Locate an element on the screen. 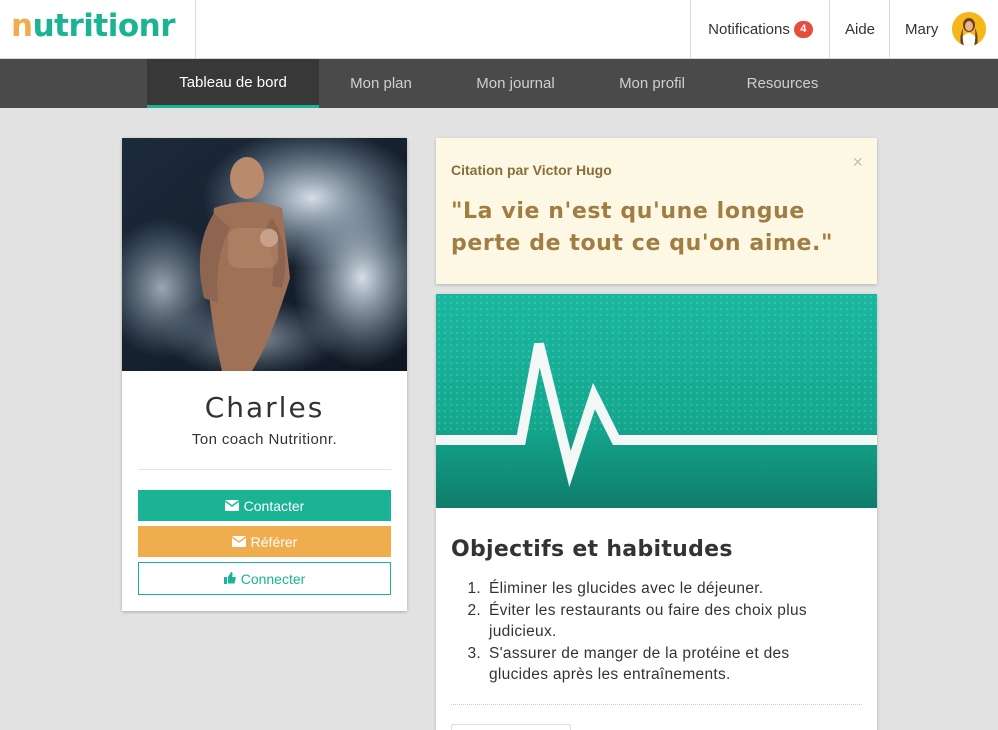 The image size is (998, 730). nav-tab-journal: Mon journal is located at coordinates (515, 83).